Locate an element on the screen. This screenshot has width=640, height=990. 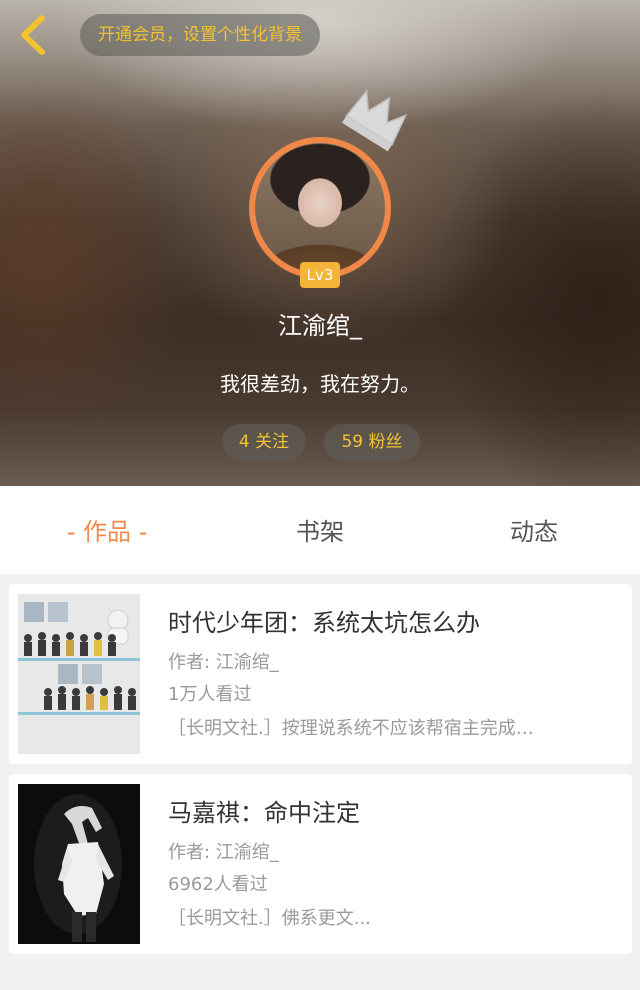
book-title: 时代少年团：系统太坑怎么办 is located at coordinates (324, 623).